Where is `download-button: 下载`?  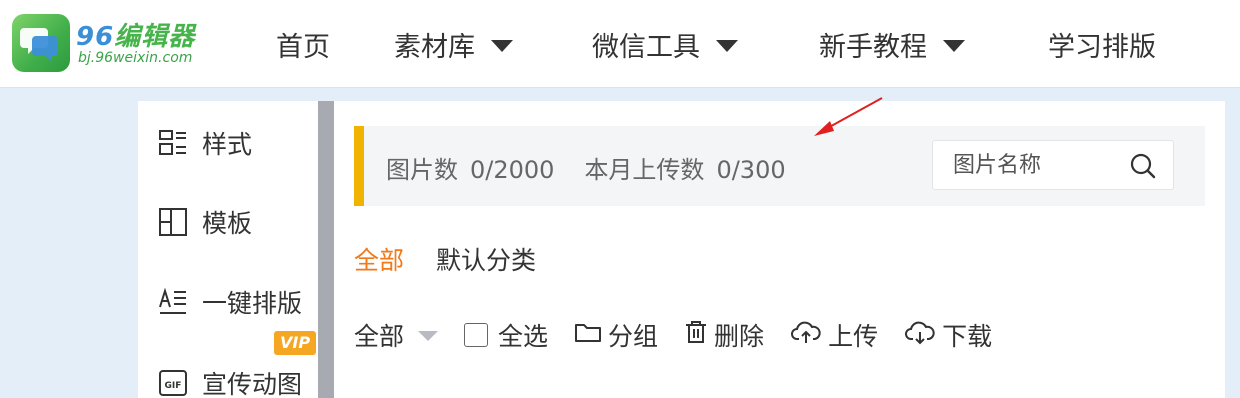 download-button: 下载 is located at coordinates (948, 335).